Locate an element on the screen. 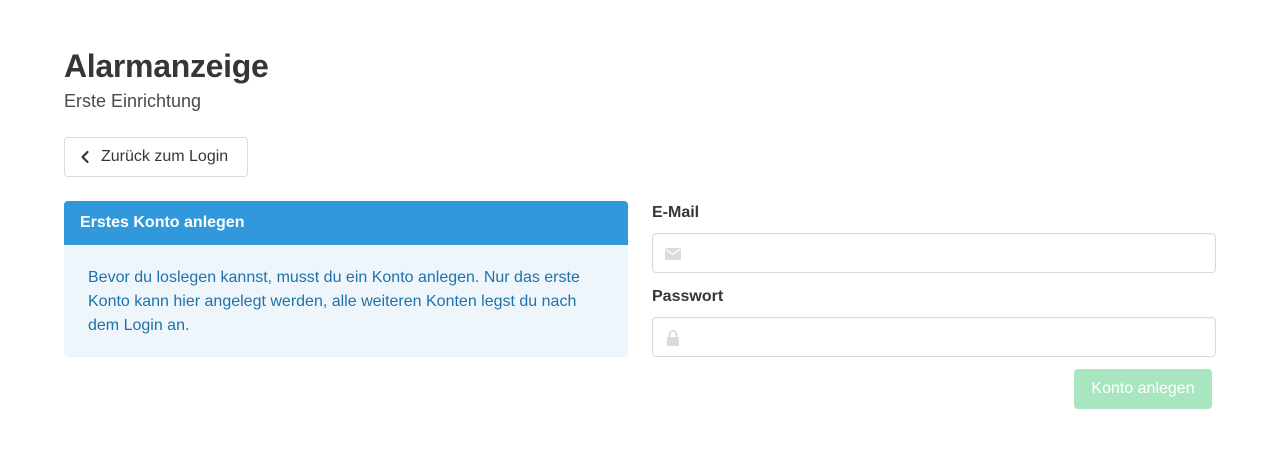 This screenshot has width=1280, height=454. password-input is located at coordinates (934, 337).